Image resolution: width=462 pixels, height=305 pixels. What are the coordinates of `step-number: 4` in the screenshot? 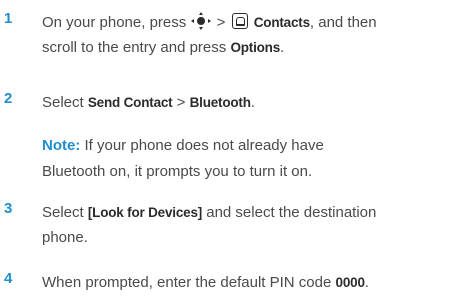 It's located at (8, 278).